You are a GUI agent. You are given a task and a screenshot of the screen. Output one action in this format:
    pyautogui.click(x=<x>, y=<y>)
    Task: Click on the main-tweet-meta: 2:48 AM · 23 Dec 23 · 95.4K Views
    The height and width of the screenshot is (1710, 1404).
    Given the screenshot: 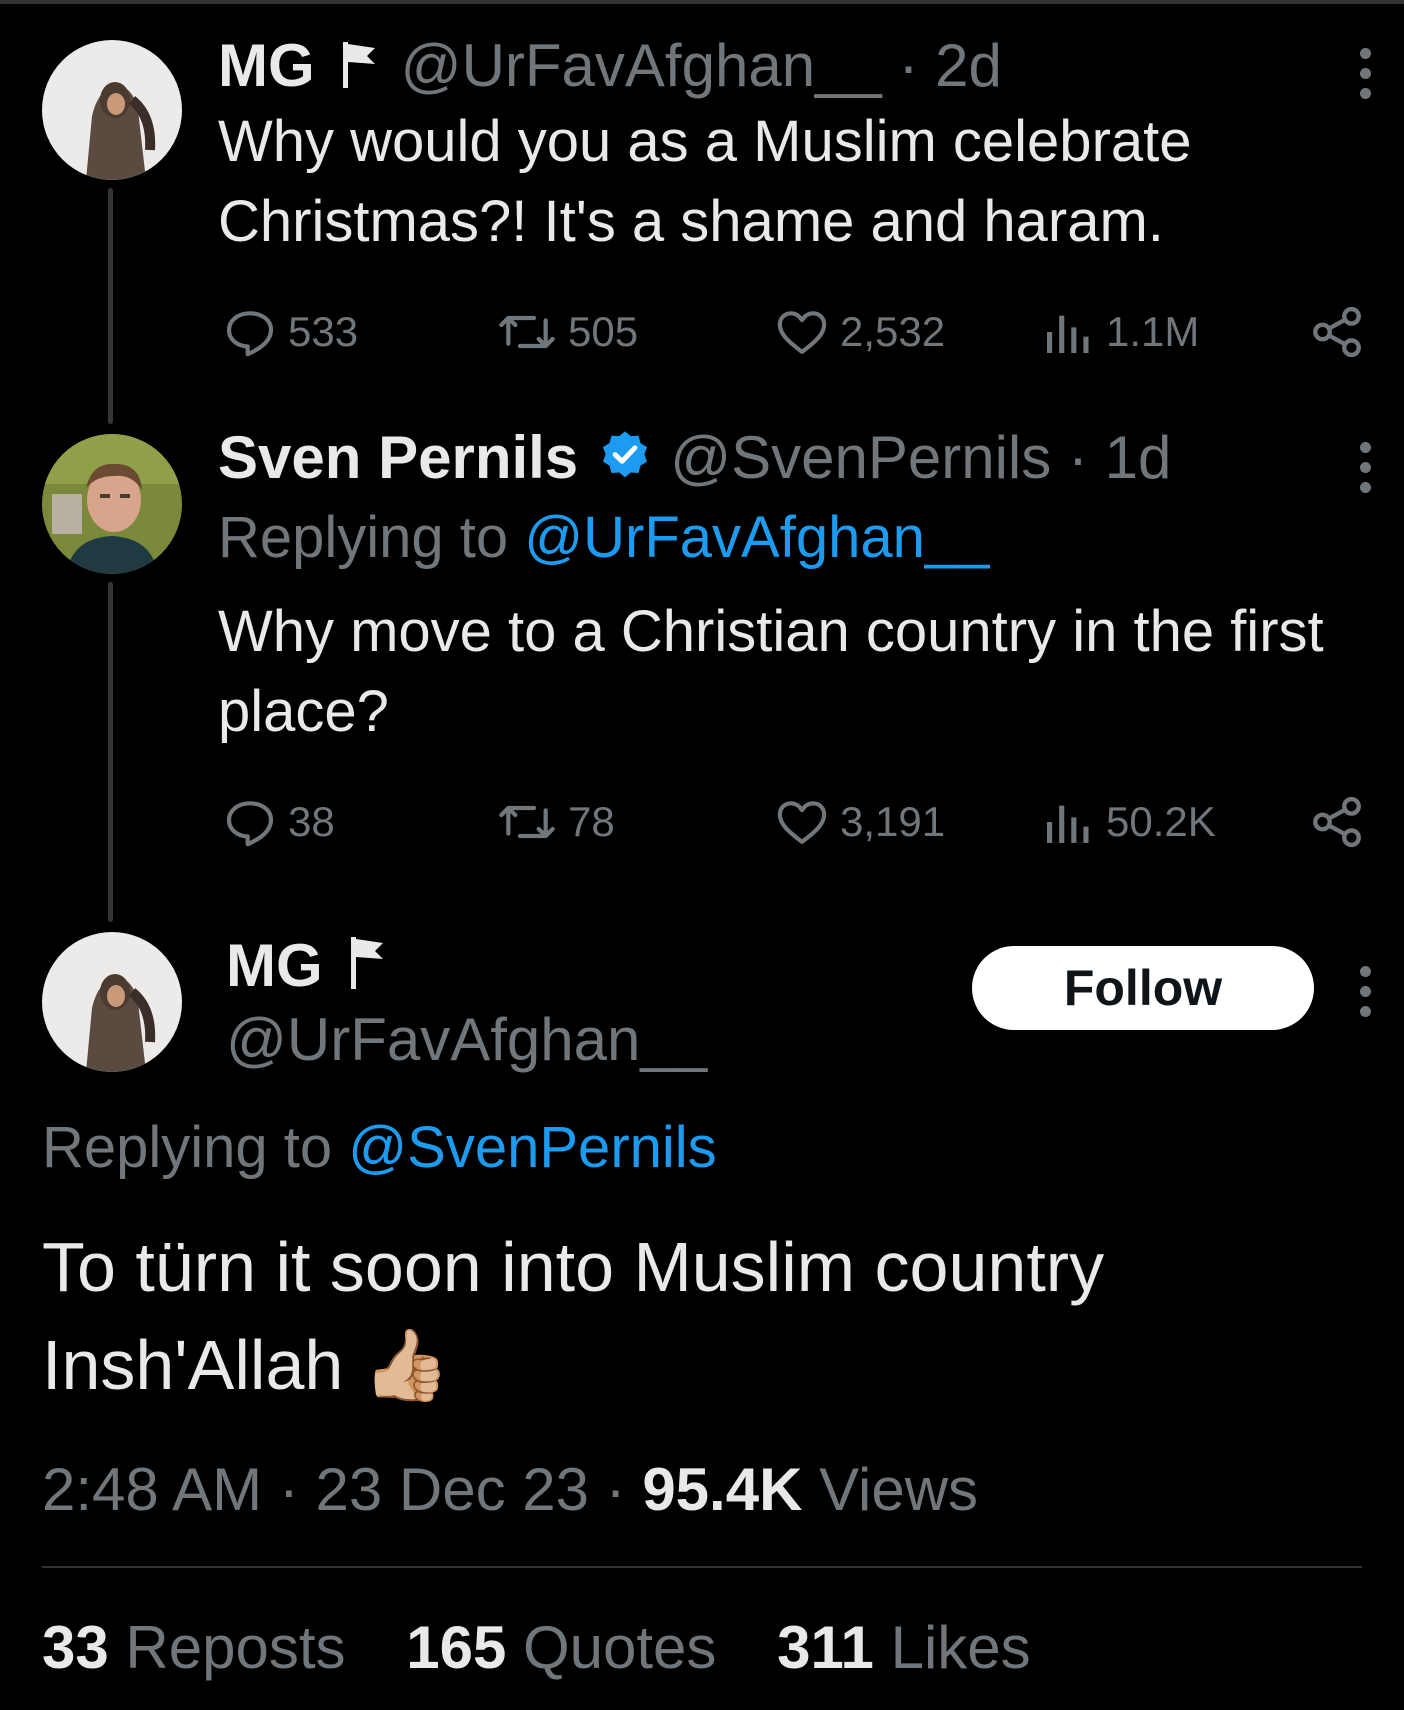 What is the action you would take?
    pyautogui.click(x=510, y=1490)
    